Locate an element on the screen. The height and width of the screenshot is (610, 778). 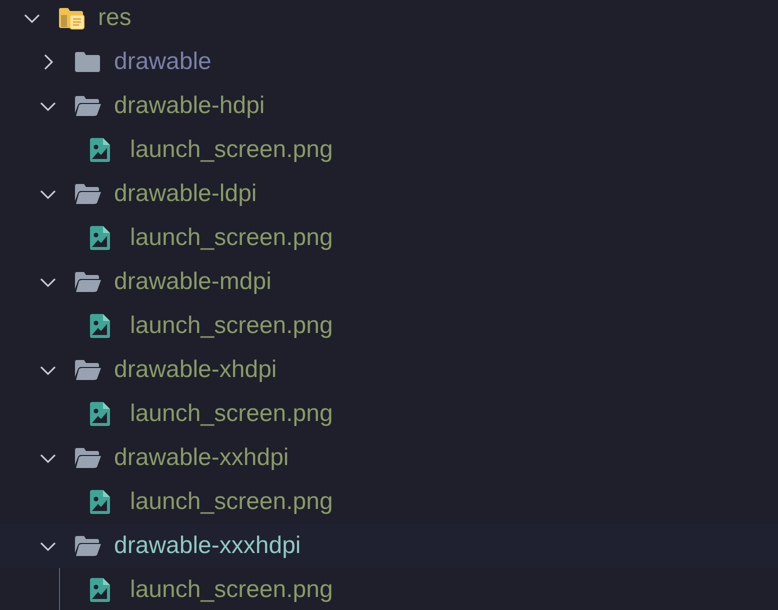
folder-name: drawable-ldpi is located at coordinates (185, 194).